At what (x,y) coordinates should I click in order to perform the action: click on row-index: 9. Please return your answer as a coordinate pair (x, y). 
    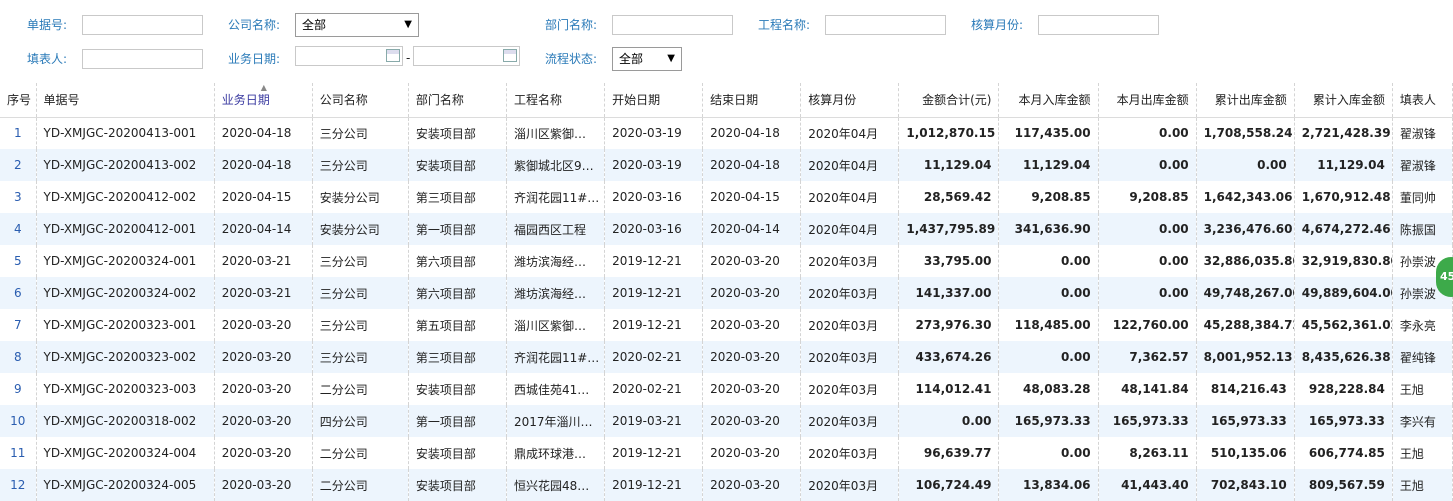
    Looking at the image, I should click on (18, 389).